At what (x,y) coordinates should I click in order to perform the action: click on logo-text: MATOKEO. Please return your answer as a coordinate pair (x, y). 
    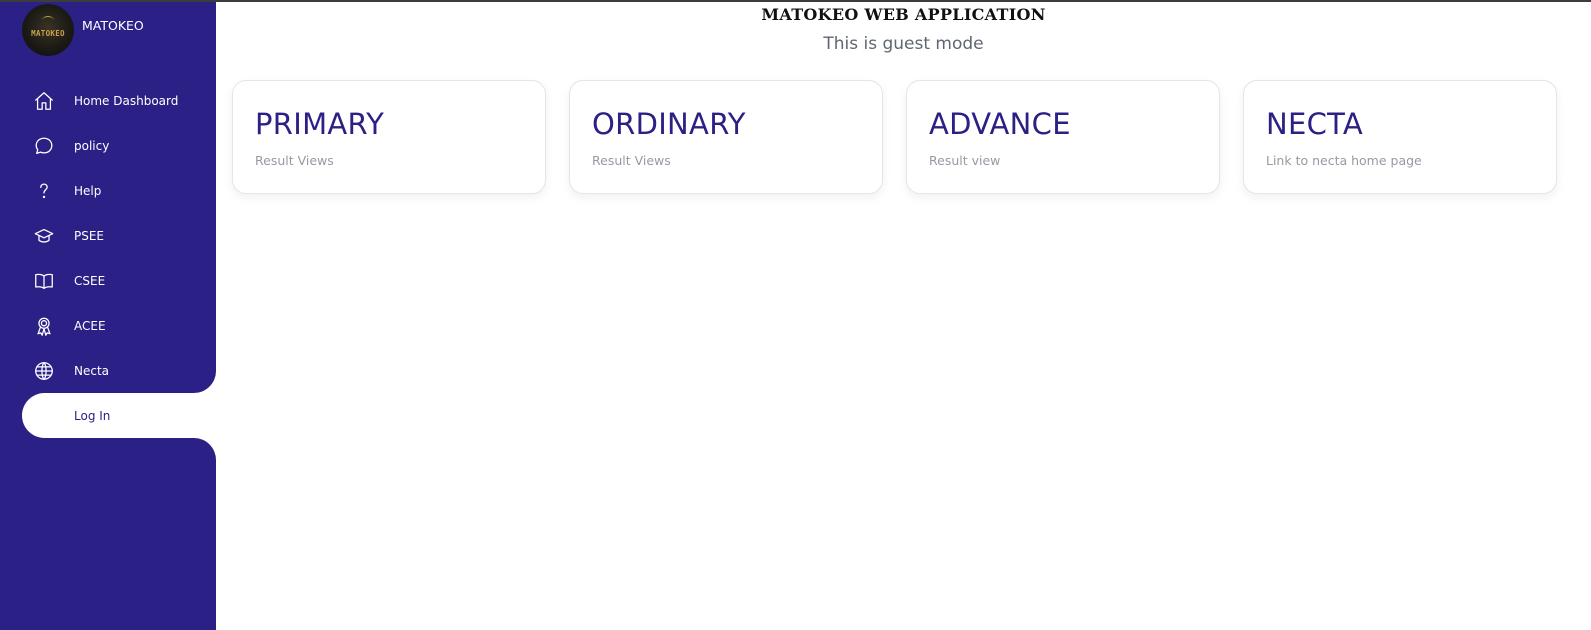
    Looking at the image, I should click on (48, 33).